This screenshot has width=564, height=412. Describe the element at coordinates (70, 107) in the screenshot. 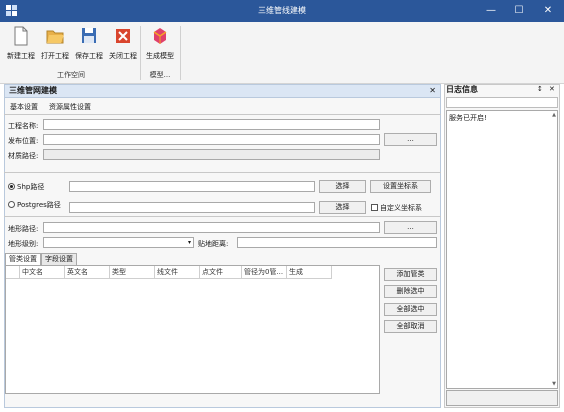

I see `subtab-resource: 资源属性设置` at that location.